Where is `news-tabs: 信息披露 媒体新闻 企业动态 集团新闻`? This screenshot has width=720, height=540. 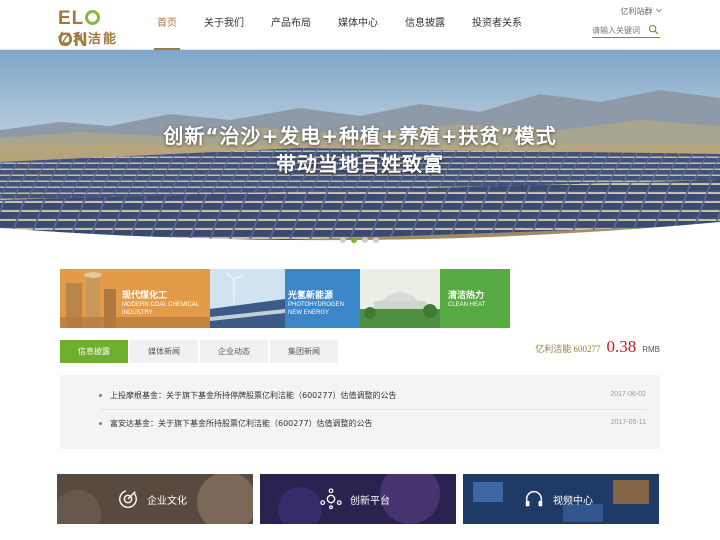
news-tabs: 信息披露 媒体新闻 企业动态 集团新闻 is located at coordinates (200, 351).